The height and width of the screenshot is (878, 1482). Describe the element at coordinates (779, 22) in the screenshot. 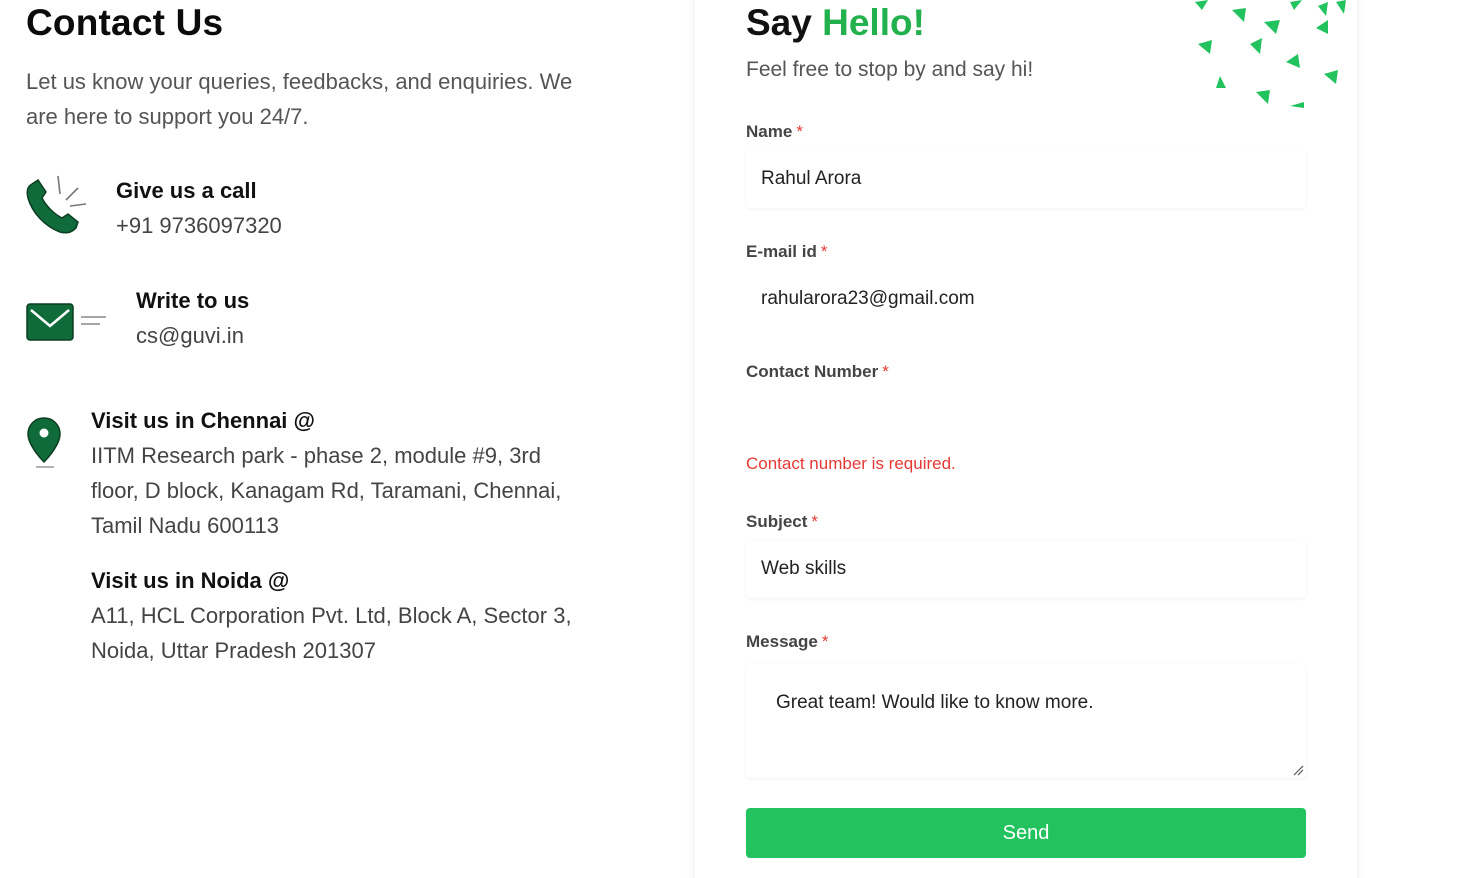

I see `form-title-prefix: Say` at that location.